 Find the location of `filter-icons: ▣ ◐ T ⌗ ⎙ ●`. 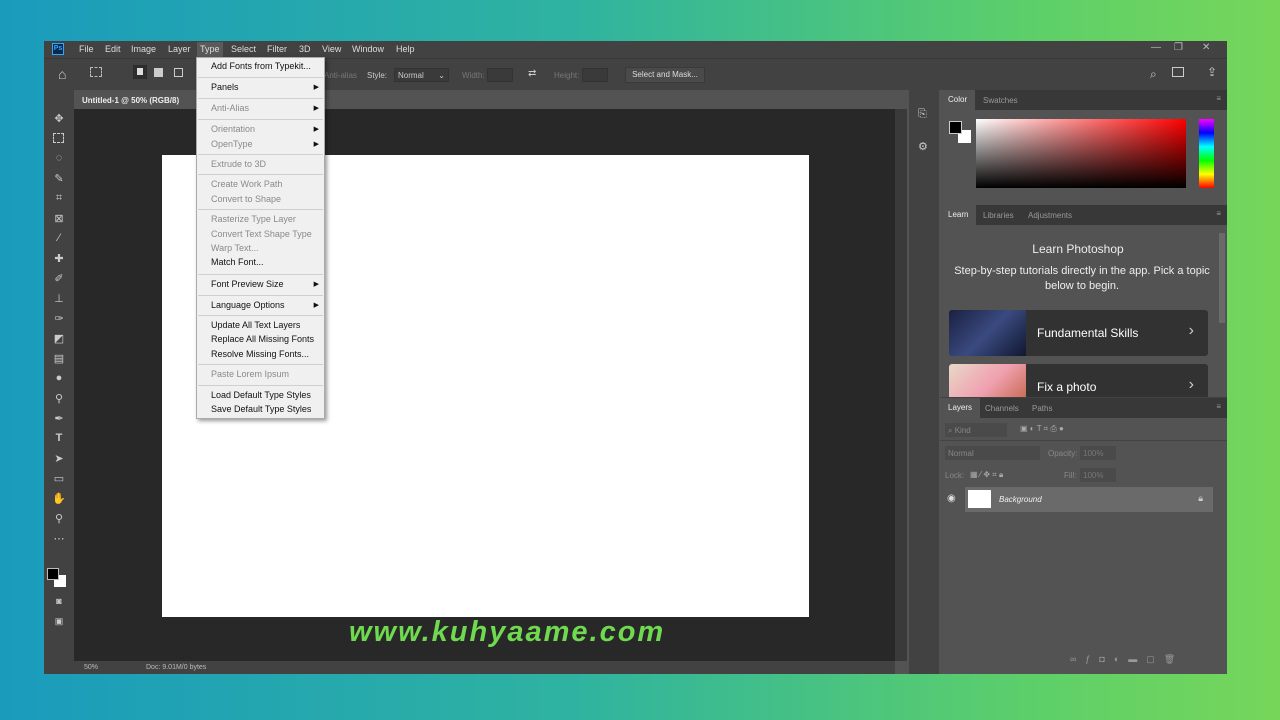

filter-icons: ▣ ◐ T ⌗ ⎙ ● is located at coordinates (1042, 429).